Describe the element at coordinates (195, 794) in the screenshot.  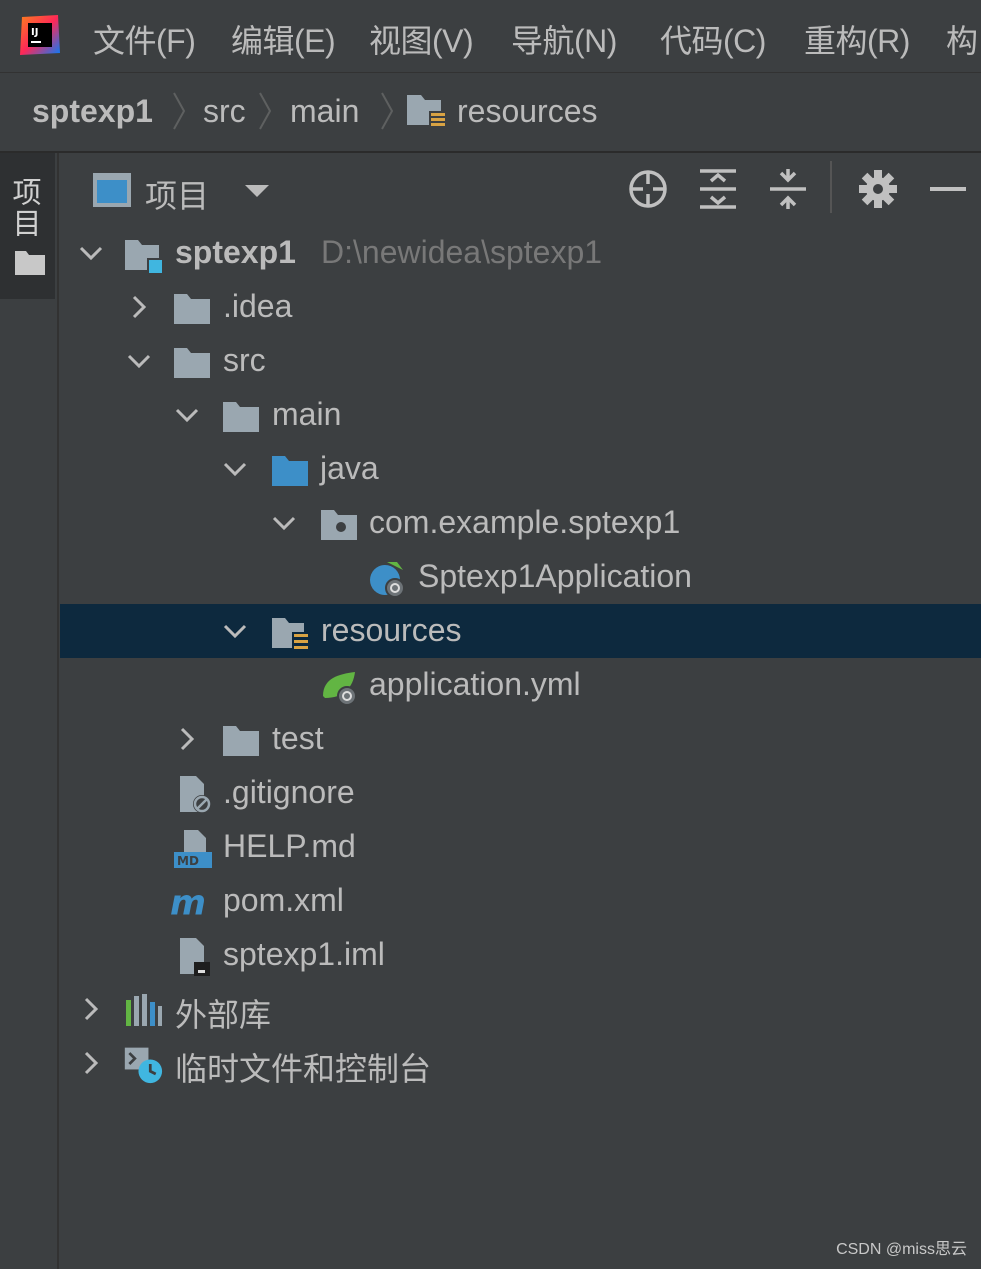
I see `ignored-file-icon` at that location.